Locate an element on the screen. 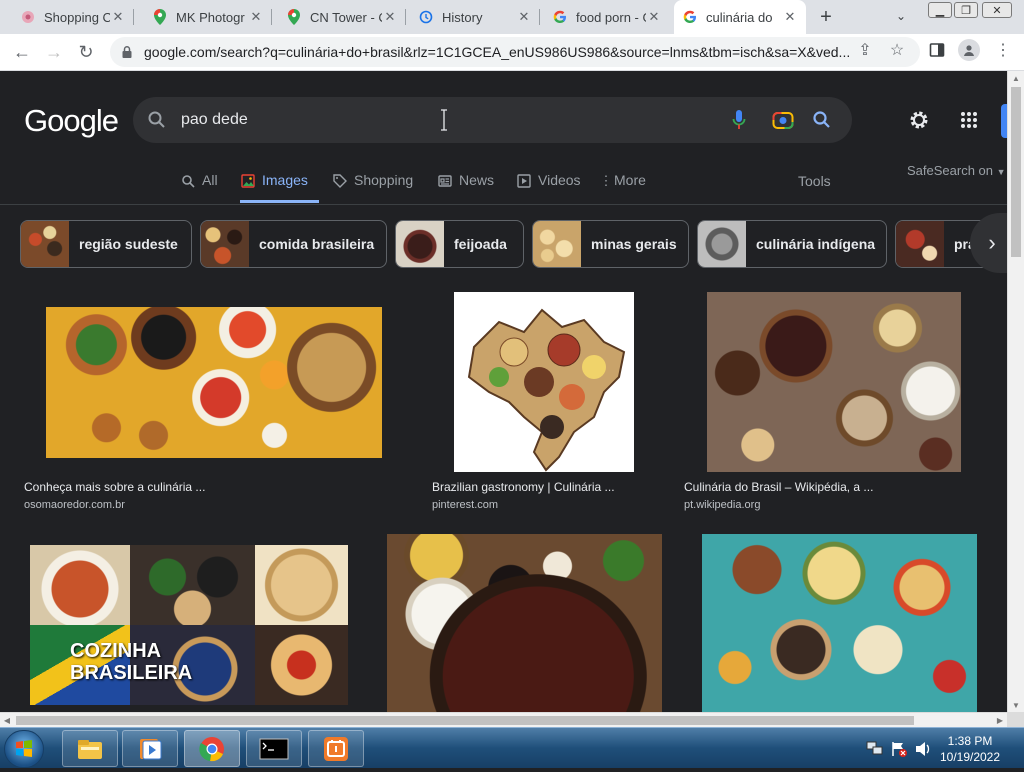 Image resolution: width=1024 pixels, height=772 pixels. search-box is located at coordinates (492, 120).